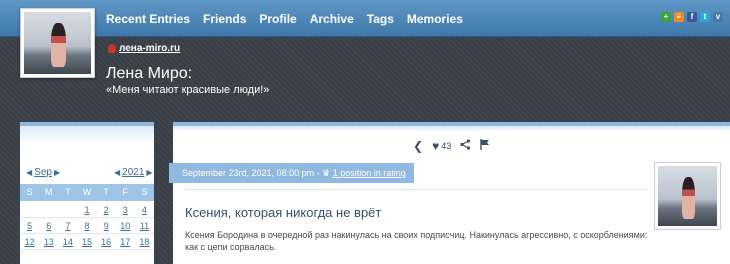  What do you see at coordinates (48, 225) in the screenshot?
I see `calendar-day: 6` at bounding box center [48, 225].